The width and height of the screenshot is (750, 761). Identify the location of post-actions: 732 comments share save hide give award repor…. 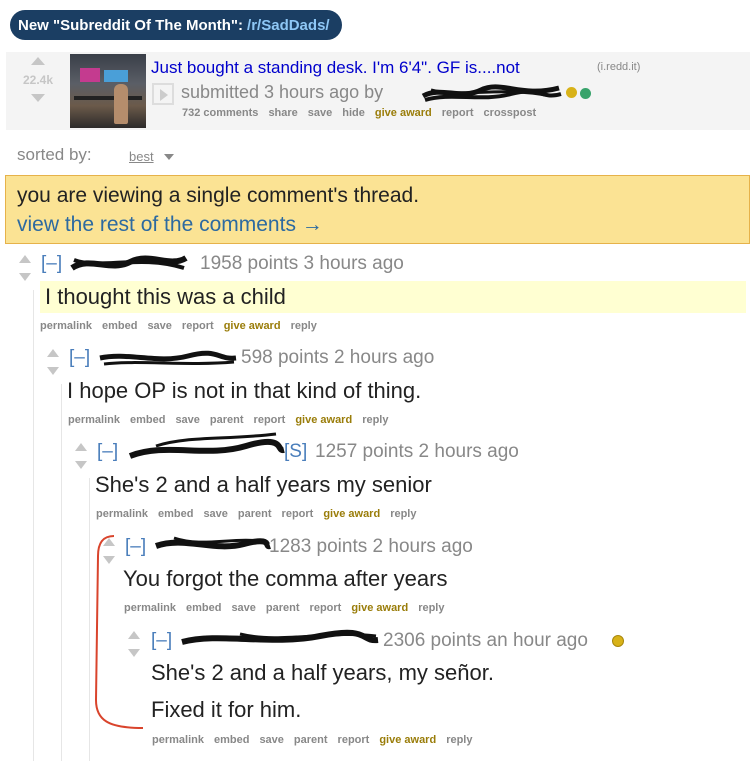
(364, 113).